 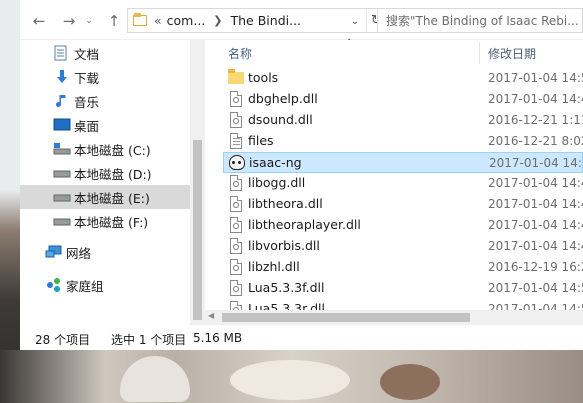 I want to click on desktop-icon, so click(x=62, y=125).